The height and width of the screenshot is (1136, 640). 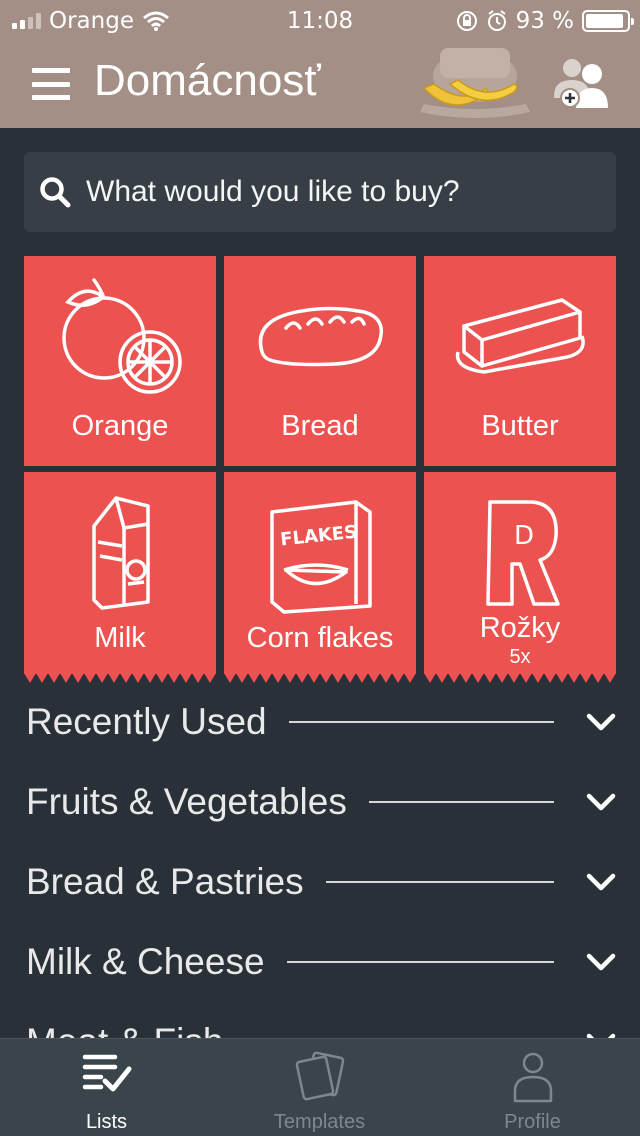 I want to click on tile-orange: Orange, so click(x=120, y=361).